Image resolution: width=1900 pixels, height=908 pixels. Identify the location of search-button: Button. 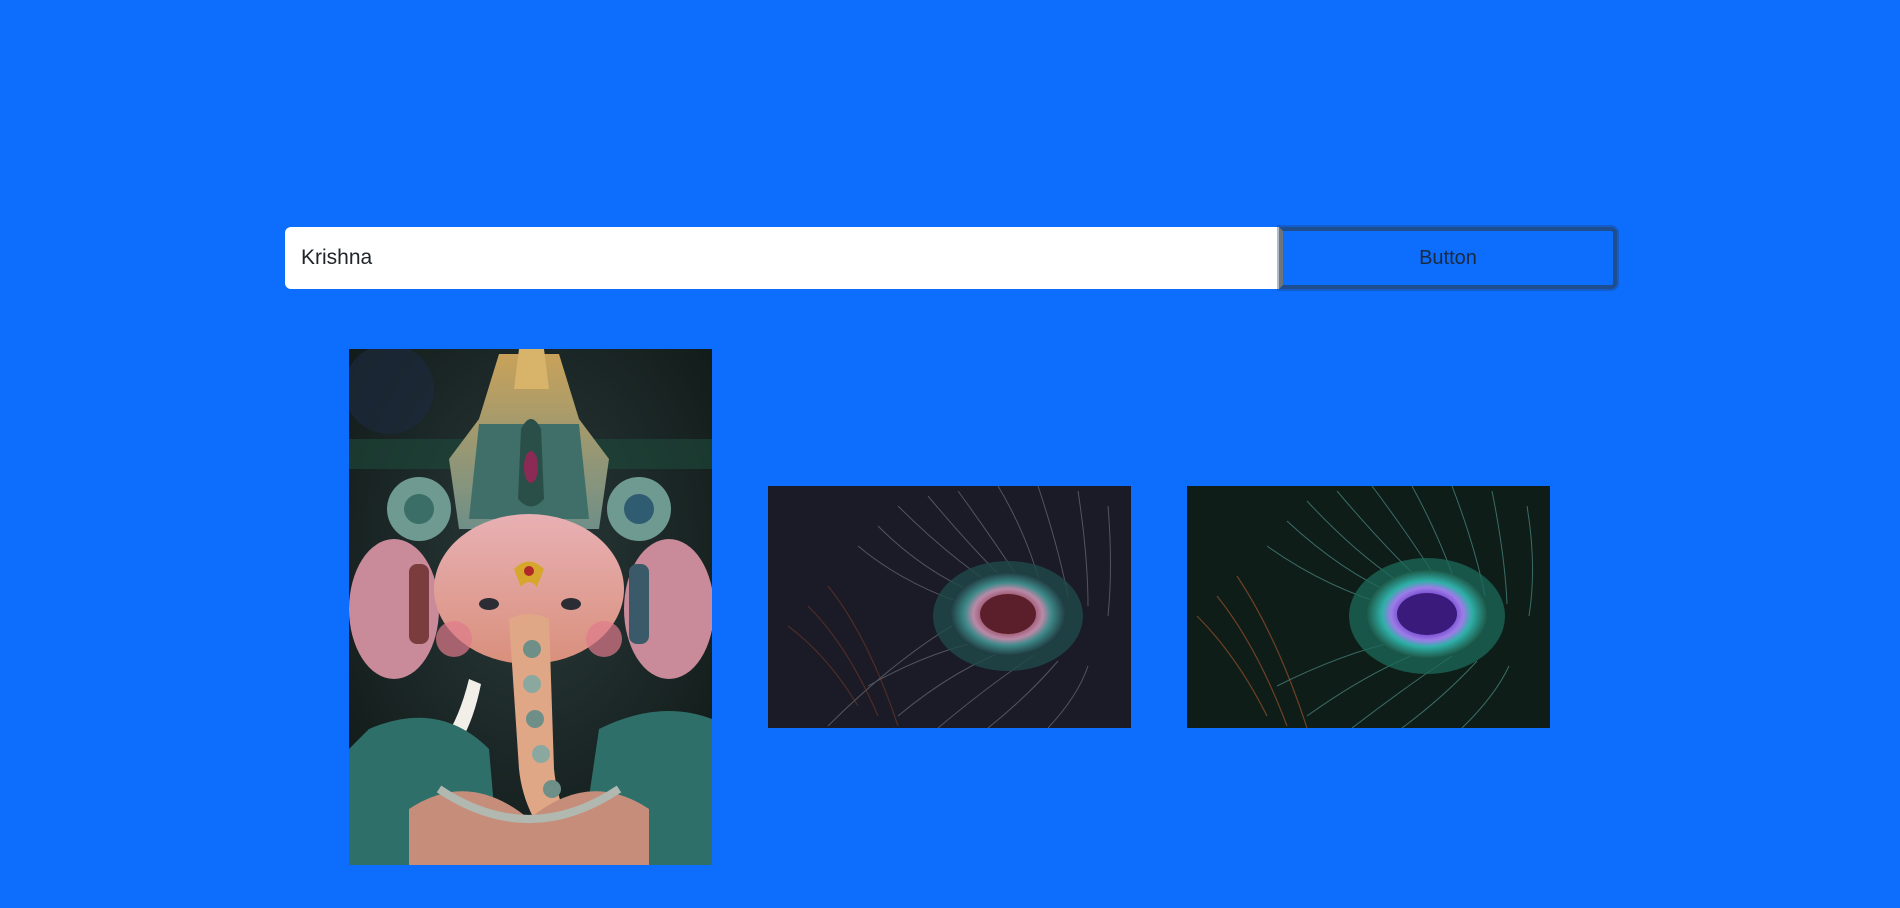
(1448, 258).